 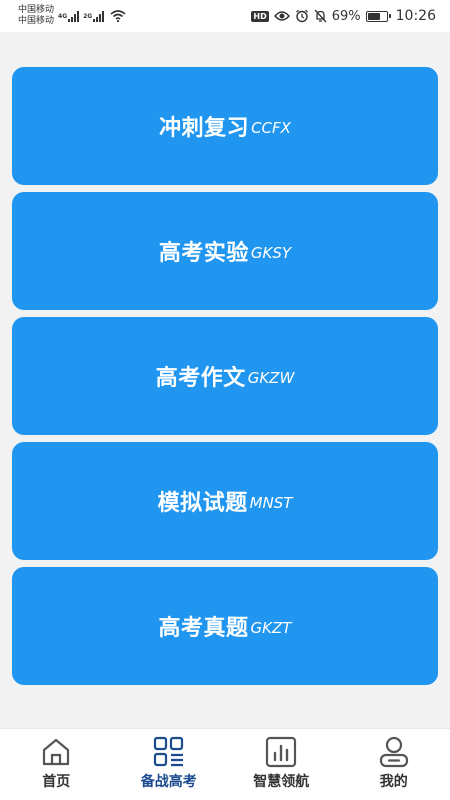 What do you see at coordinates (271, 628) in the screenshot?
I see `menu-card-code: GKZT` at bounding box center [271, 628].